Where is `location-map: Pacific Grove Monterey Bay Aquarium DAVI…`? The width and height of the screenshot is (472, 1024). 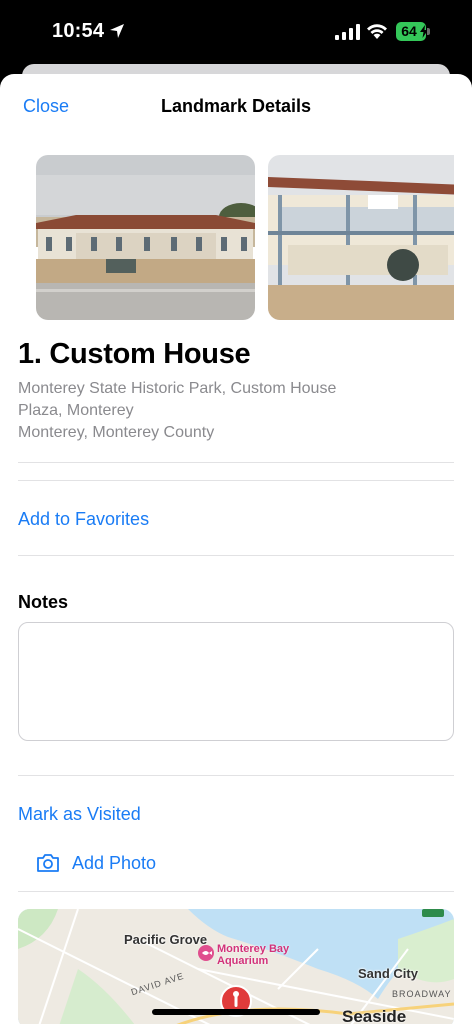 location-map: Pacific Grove Monterey Bay Aquarium DAVI… is located at coordinates (236, 966).